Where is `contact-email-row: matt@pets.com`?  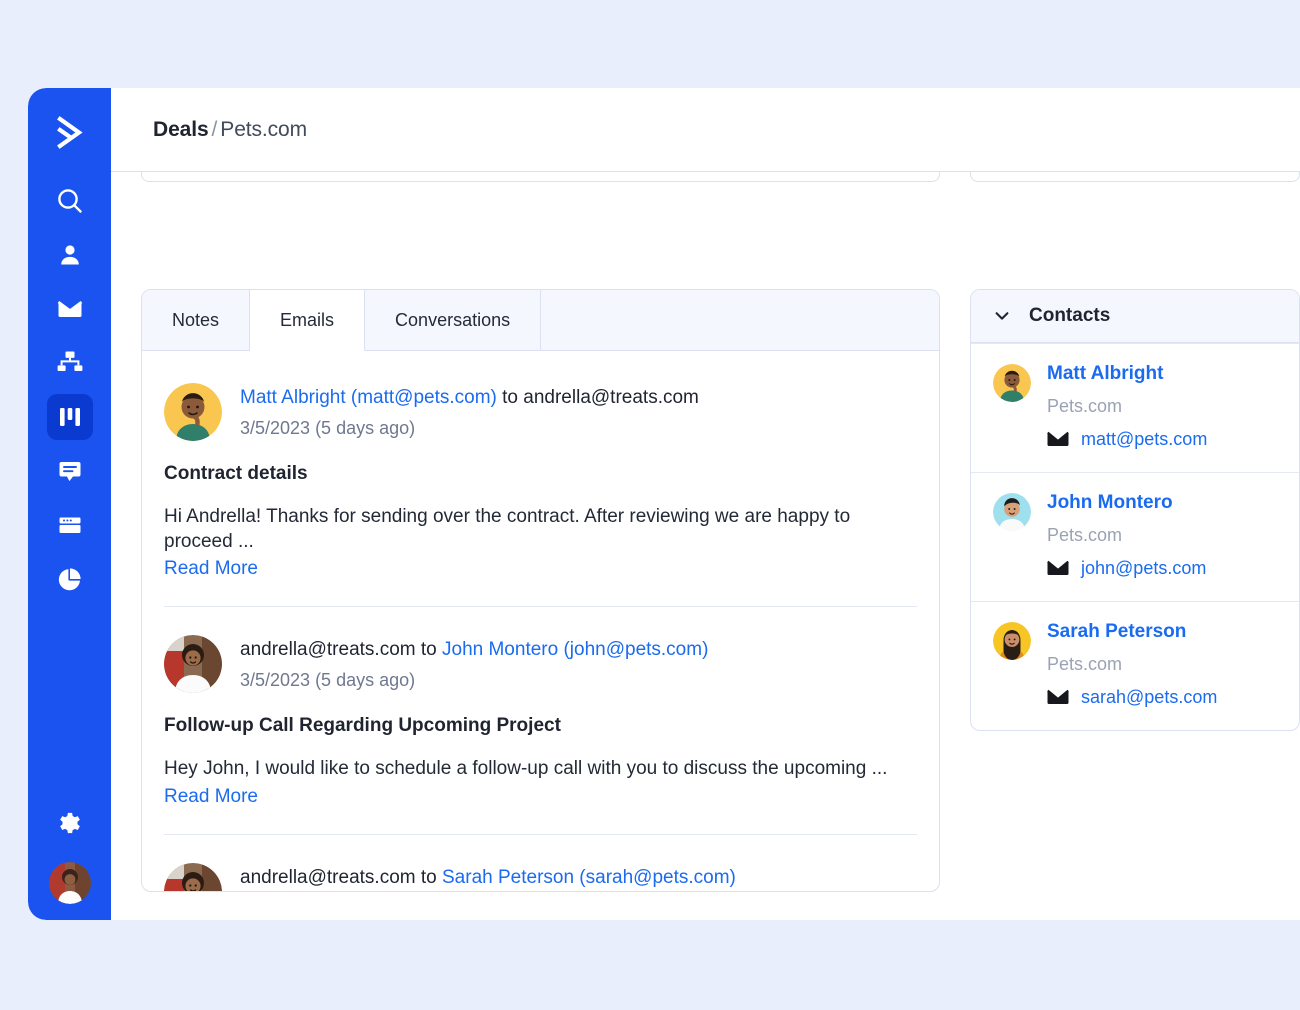 contact-email-row: matt@pets.com is located at coordinates (1127, 439).